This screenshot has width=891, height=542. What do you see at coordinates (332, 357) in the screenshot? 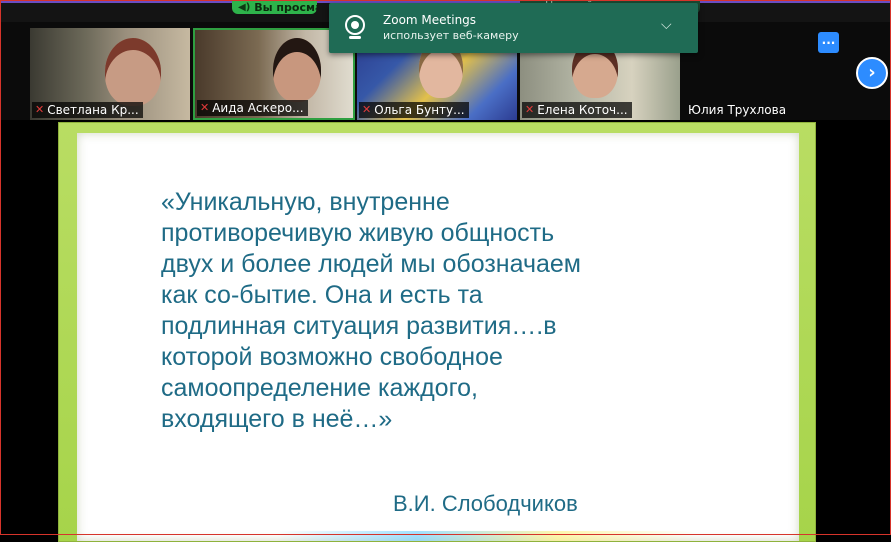
I see `quote-line: которой возможно свободное` at bounding box center [332, 357].